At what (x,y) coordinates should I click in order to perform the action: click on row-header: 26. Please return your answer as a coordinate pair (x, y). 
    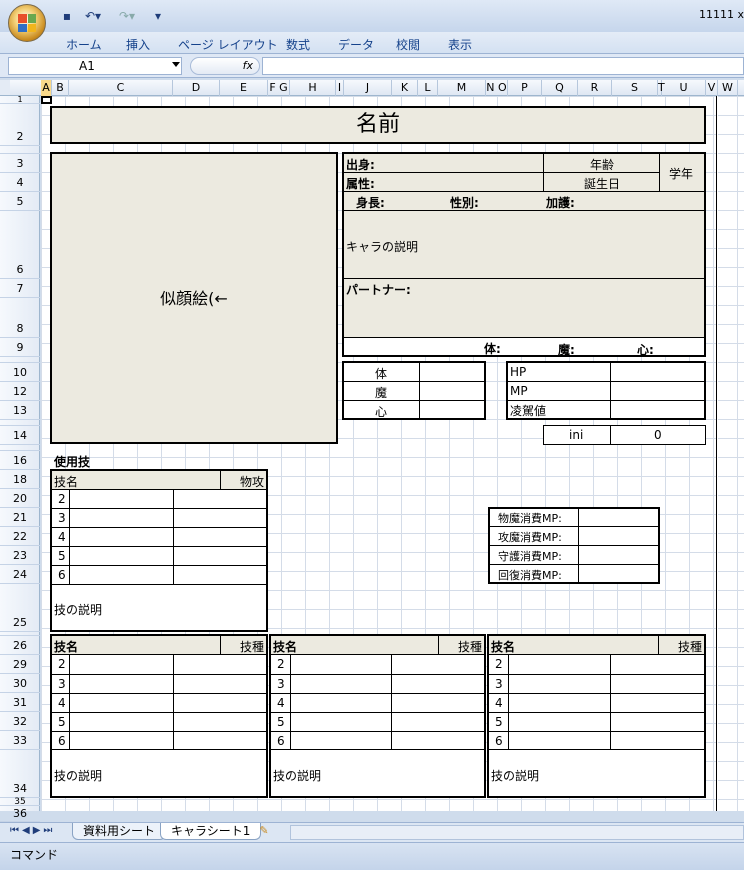
    Looking at the image, I should click on (20, 645).